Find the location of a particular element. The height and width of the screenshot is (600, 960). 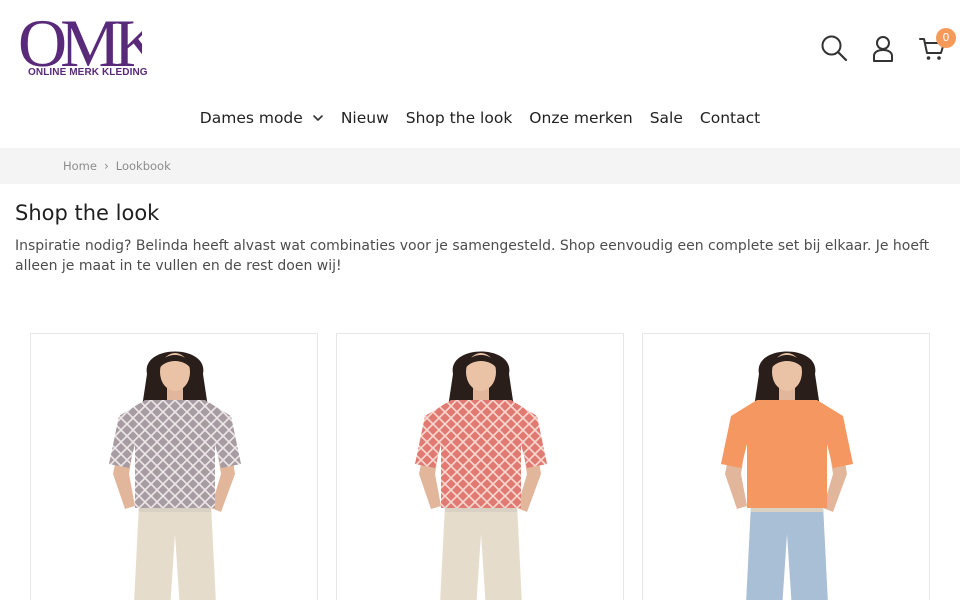

nav-item-dames-mode: Dames mode is located at coordinates (262, 118).